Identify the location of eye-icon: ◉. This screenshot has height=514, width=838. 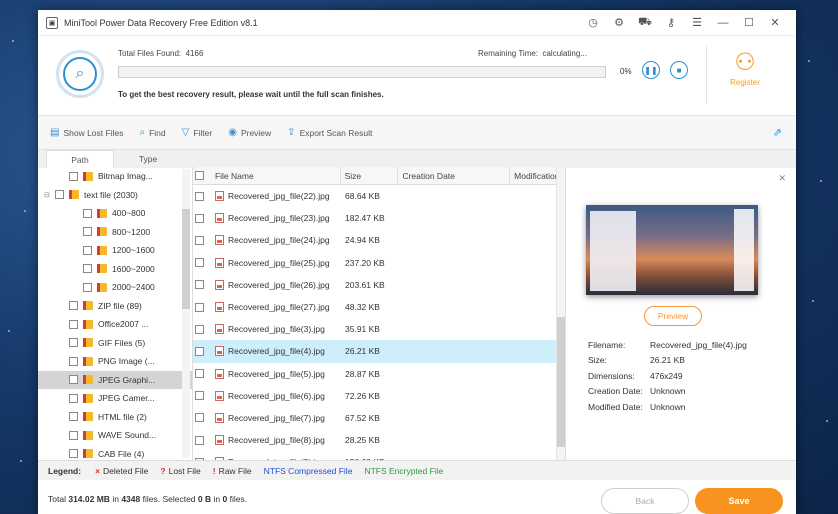
(232, 132).